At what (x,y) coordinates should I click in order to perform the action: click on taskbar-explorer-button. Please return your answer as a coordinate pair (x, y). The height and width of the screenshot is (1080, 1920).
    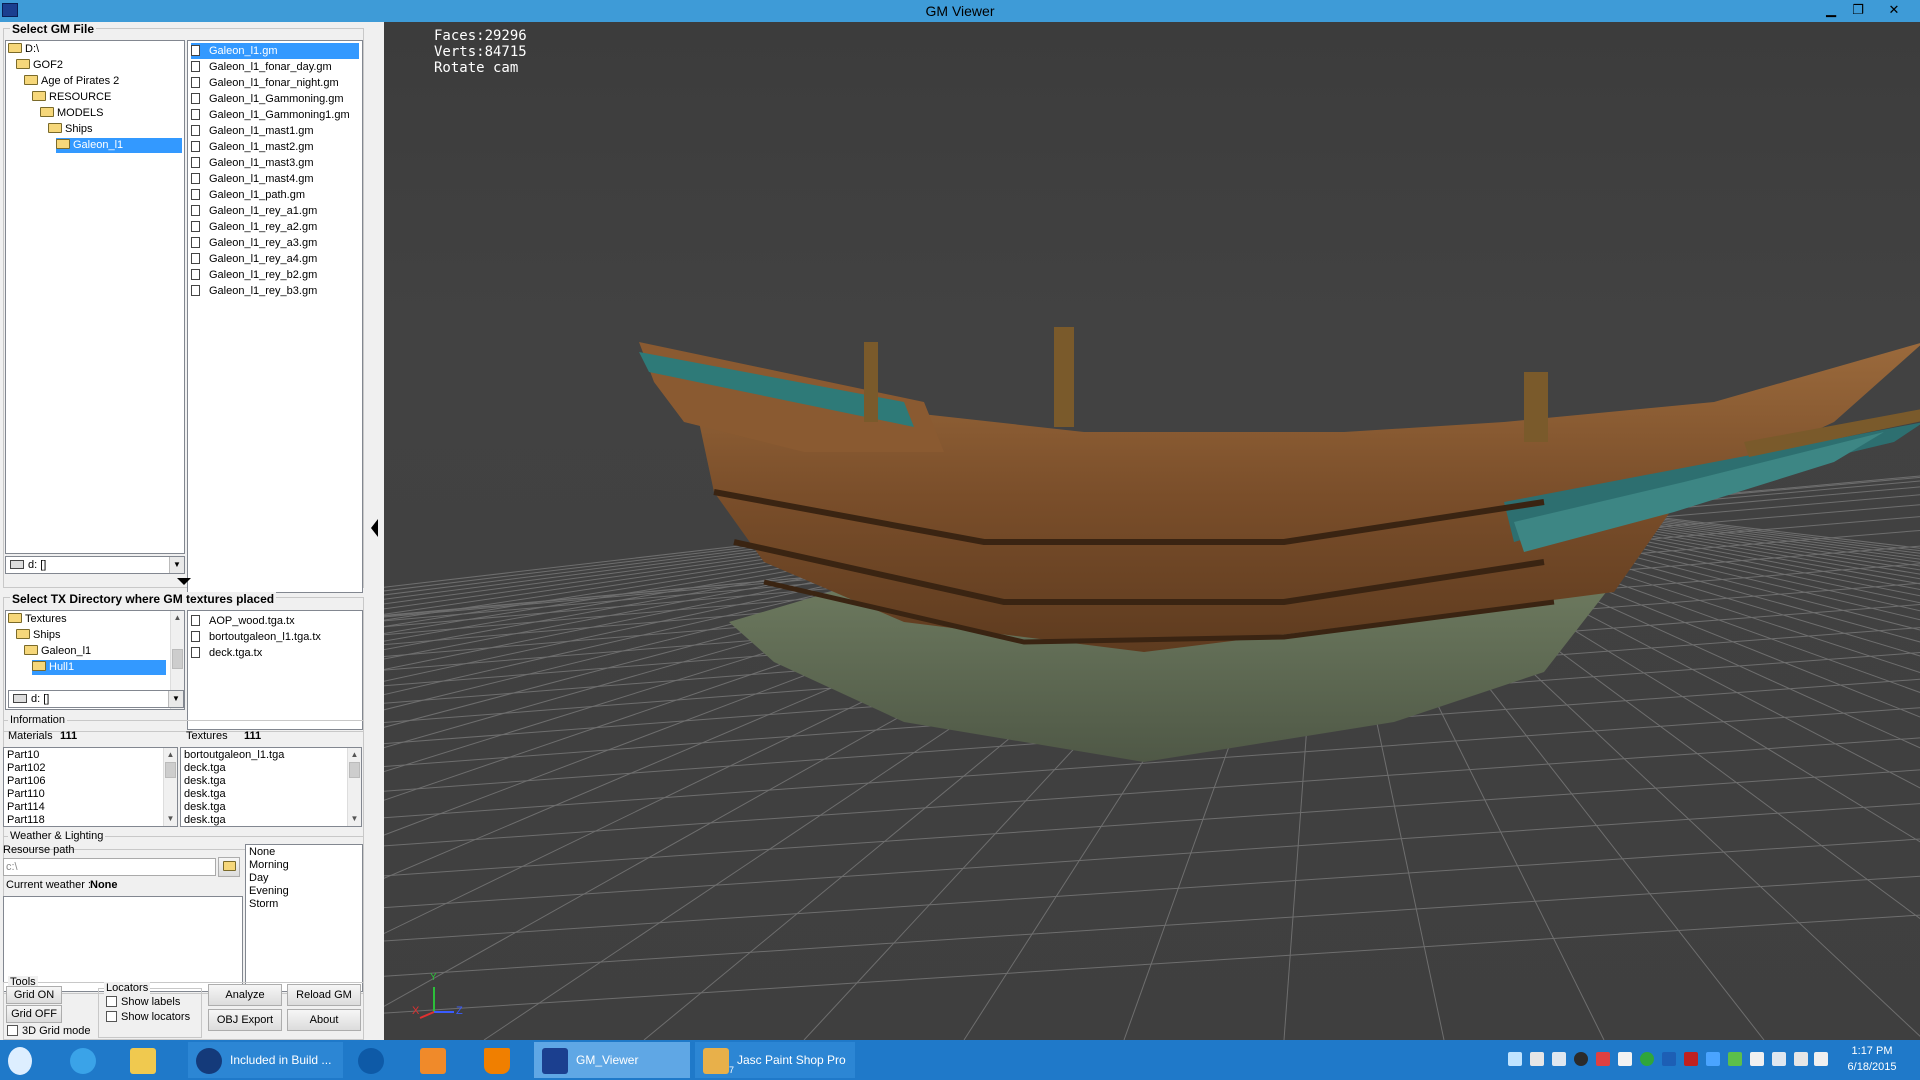
    Looking at the image, I should click on (150, 1060).